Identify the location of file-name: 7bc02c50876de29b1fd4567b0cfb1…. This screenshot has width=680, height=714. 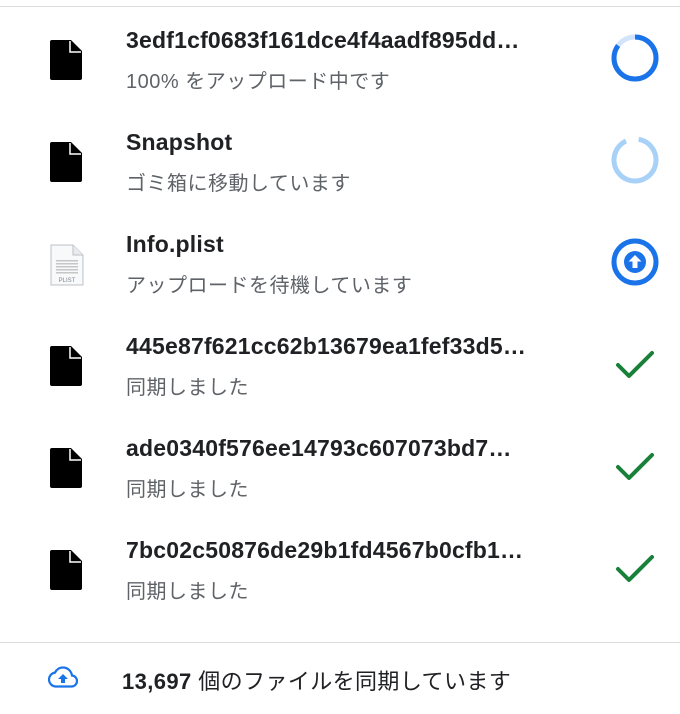
(325, 550).